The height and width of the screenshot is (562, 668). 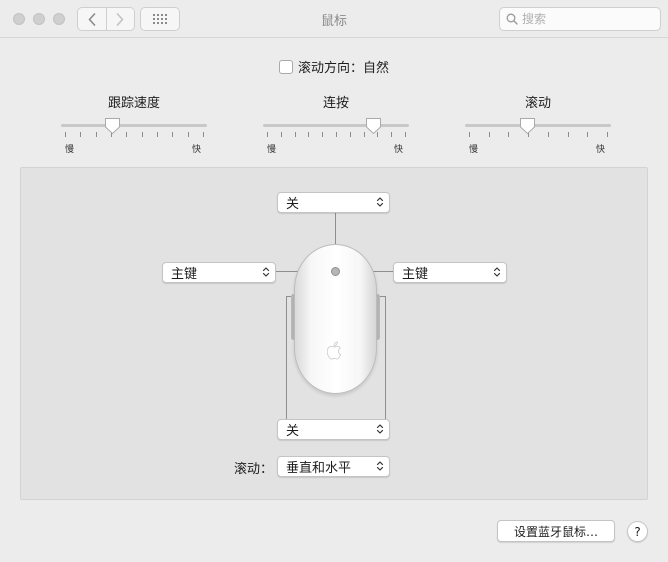 What do you see at coordinates (333, 429) in the screenshot?
I see `side-buttons-popup: 关` at bounding box center [333, 429].